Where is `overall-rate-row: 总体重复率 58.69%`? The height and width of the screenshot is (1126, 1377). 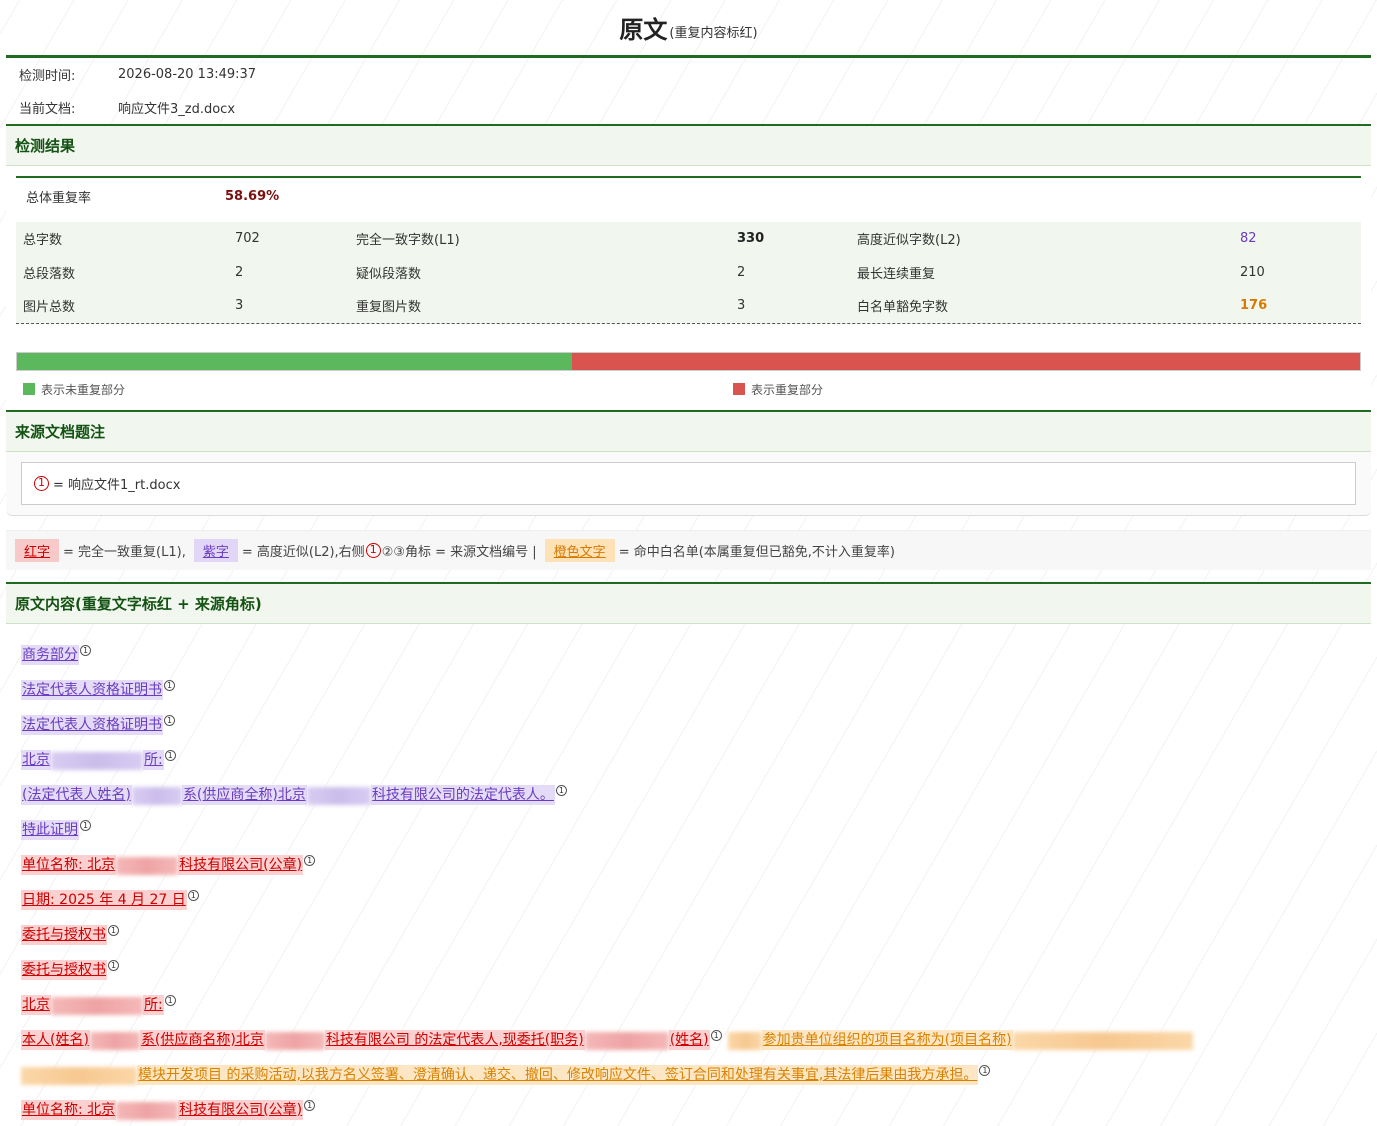 overall-rate-row: 总体重复率 58.69% is located at coordinates (688, 195).